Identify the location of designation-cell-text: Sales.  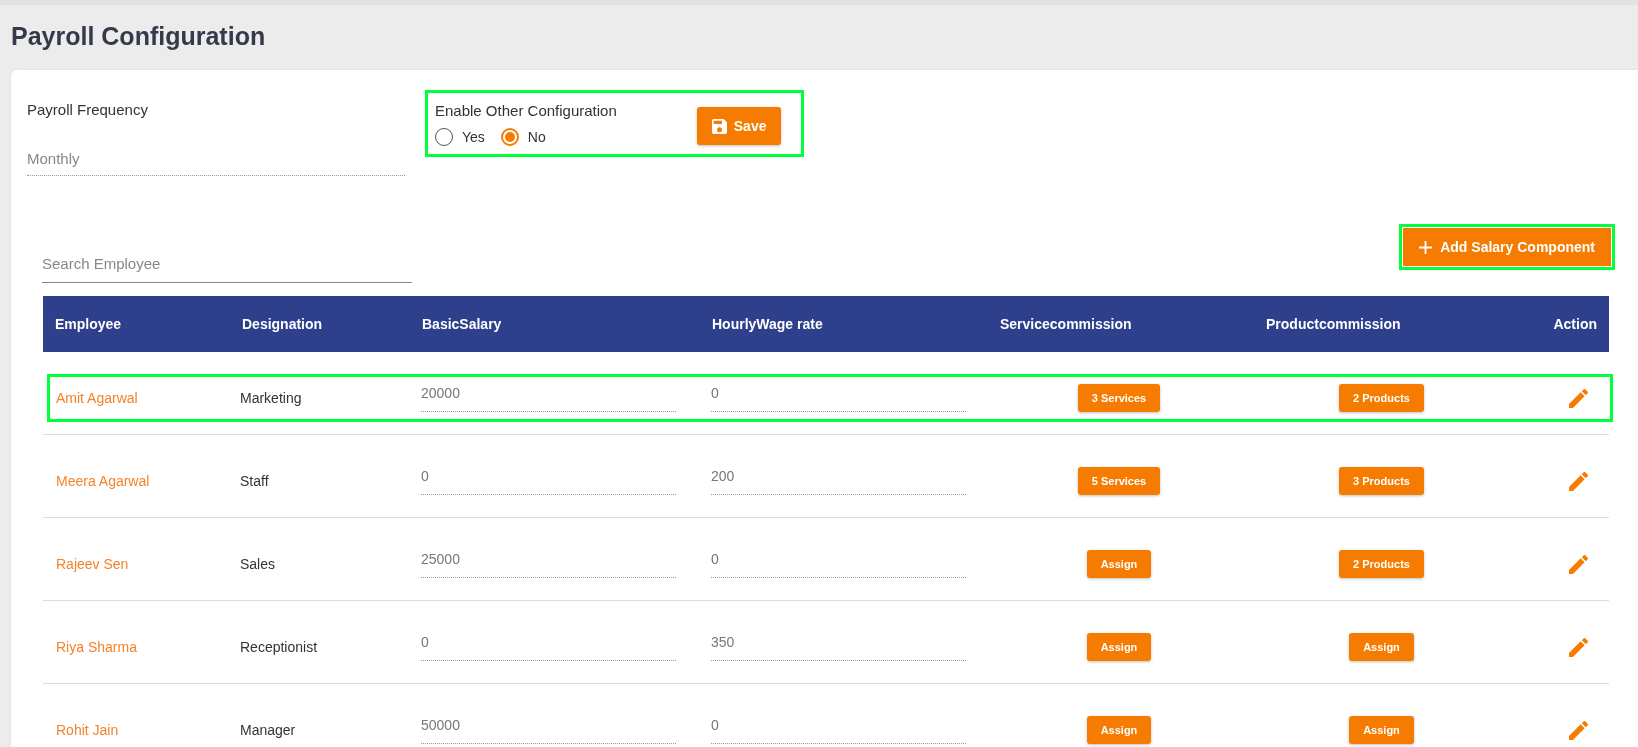
(258, 564).